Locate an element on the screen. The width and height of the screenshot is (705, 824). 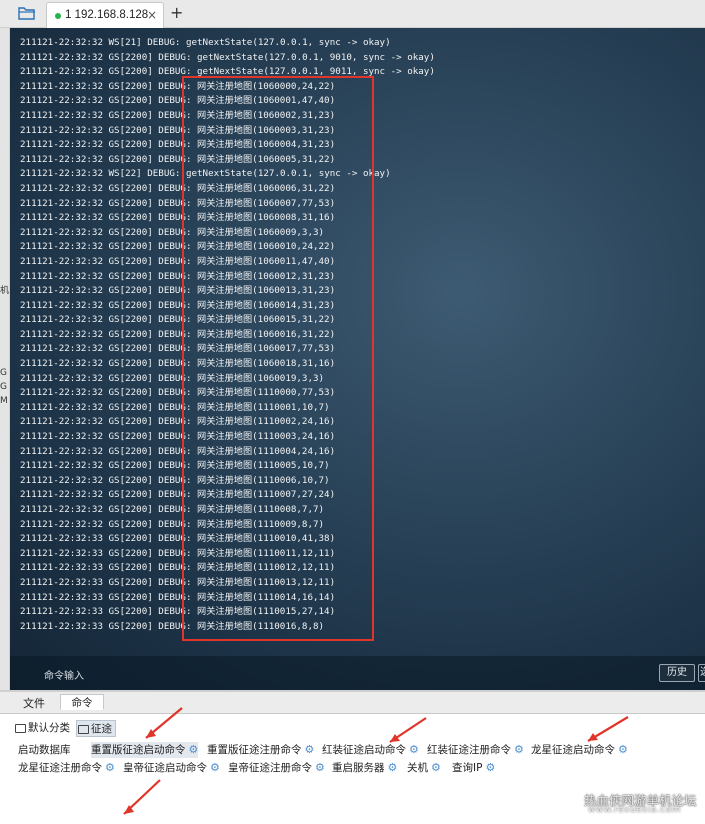
command-label: 皇帝征途启动命令 is located at coordinates (165, 768).